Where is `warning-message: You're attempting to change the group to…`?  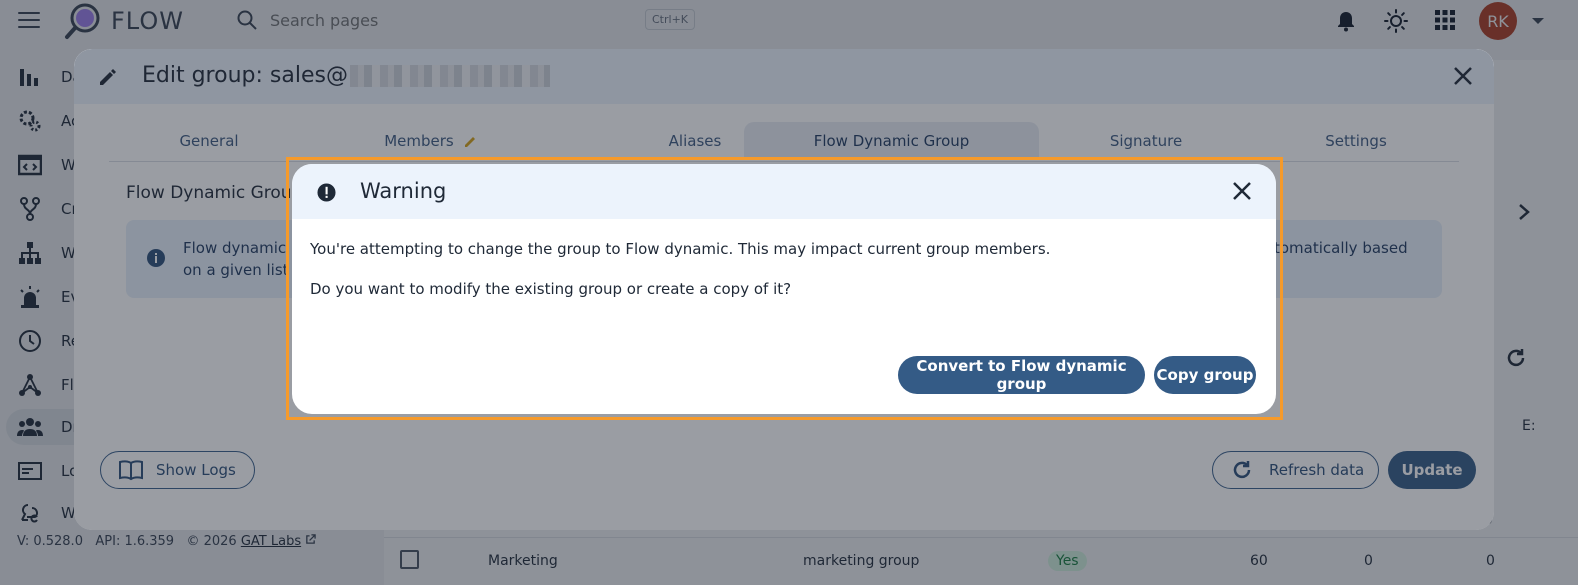
warning-message: You're attempting to change the group to… is located at coordinates (680, 249).